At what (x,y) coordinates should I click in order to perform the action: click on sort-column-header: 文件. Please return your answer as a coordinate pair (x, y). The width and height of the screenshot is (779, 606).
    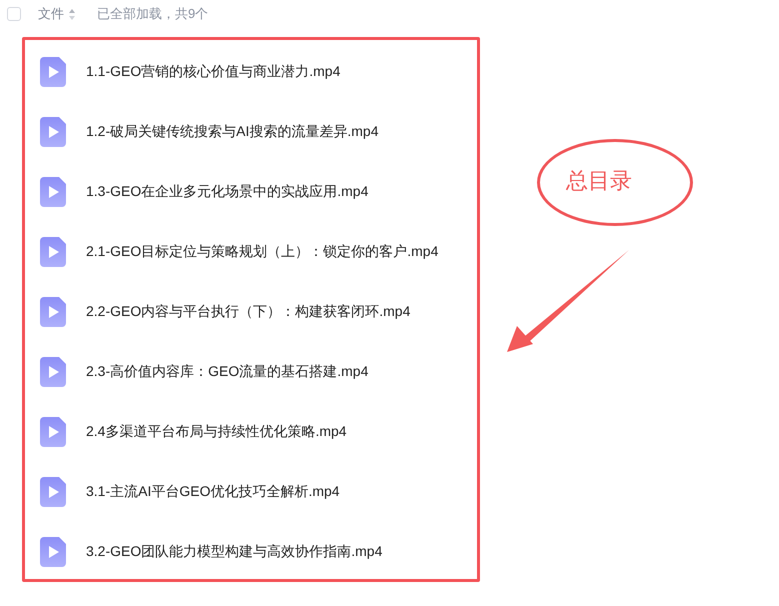
    Looking at the image, I should click on (56, 14).